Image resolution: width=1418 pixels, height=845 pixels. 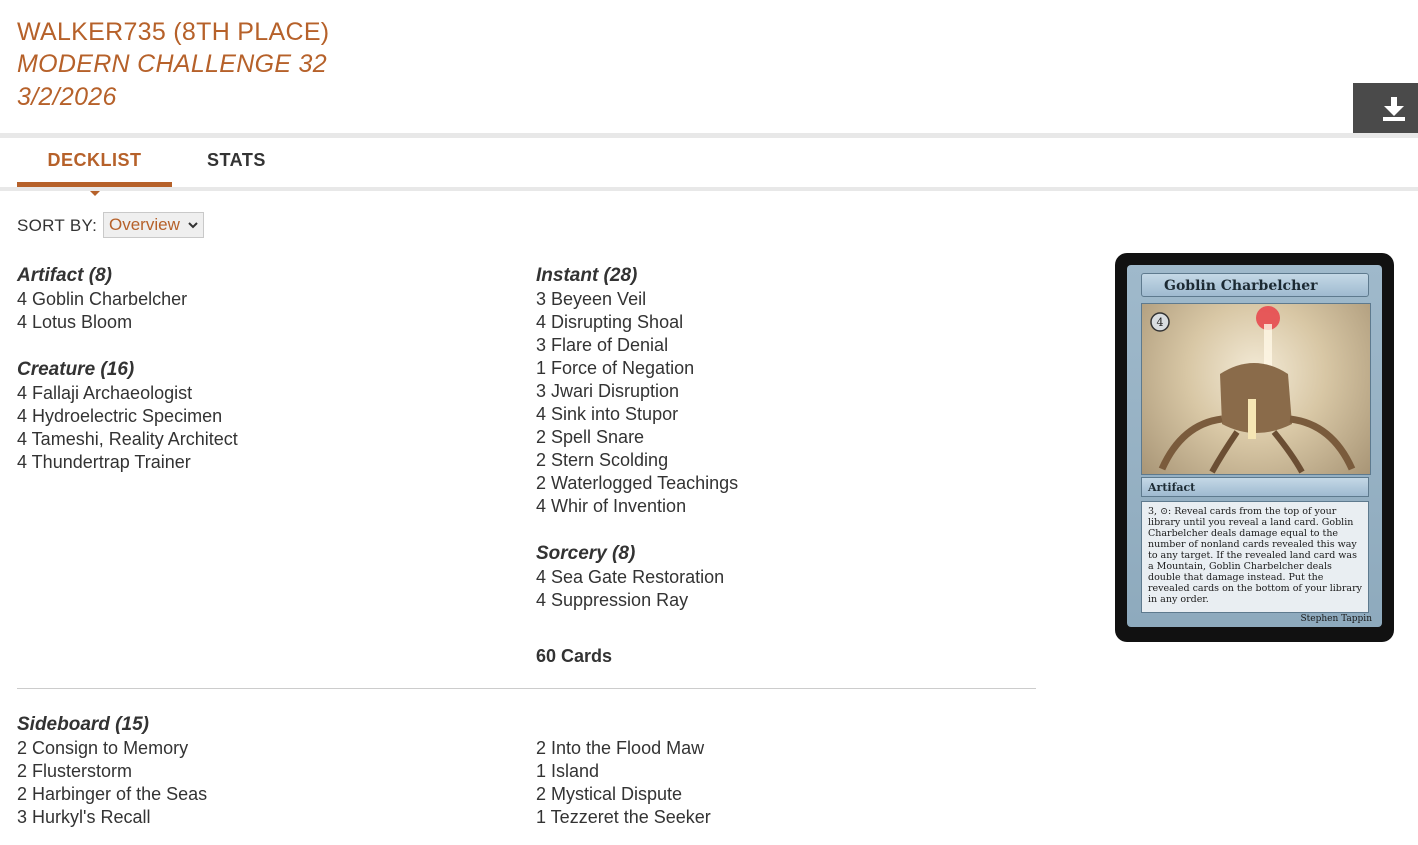 What do you see at coordinates (1394, 109) in the screenshot?
I see `download-icon` at bounding box center [1394, 109].